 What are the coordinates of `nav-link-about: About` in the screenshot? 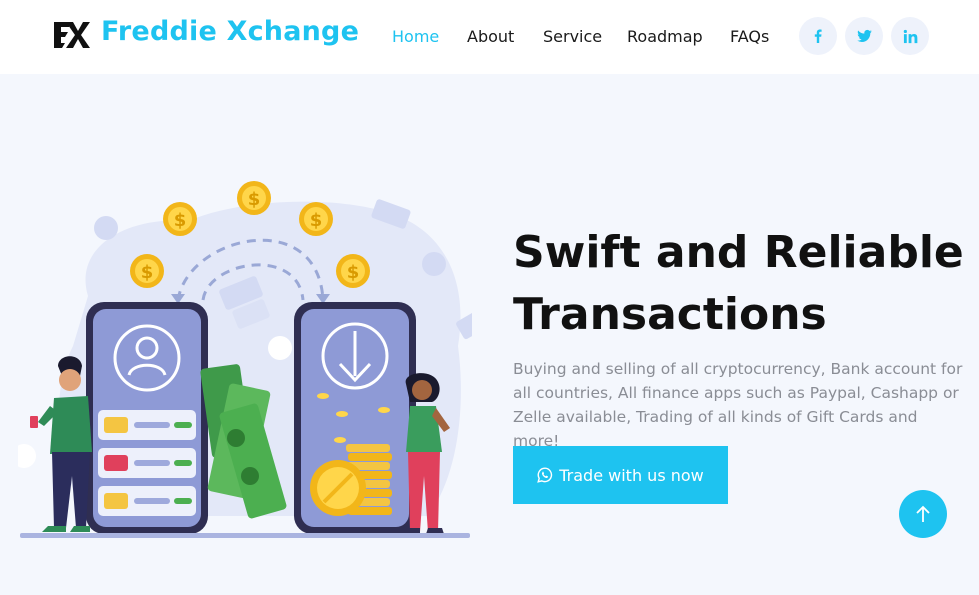 It's located at (490, 38).